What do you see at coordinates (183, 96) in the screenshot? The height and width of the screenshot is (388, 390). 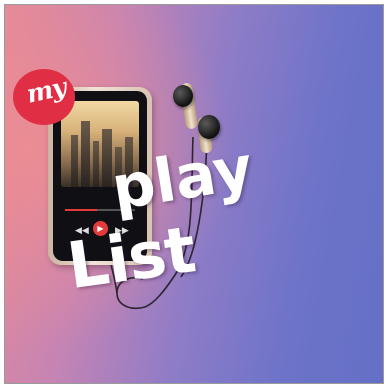 I see `earphones-icon` at bounding box center [183, 96].